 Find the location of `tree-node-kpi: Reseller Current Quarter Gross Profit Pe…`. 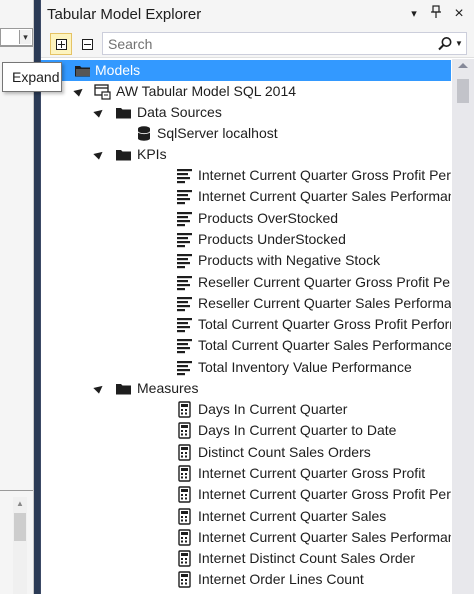

tree-node-kpi: Reseller Current Quarter Gross Profit Pe… is located at coordinates (246, 282).